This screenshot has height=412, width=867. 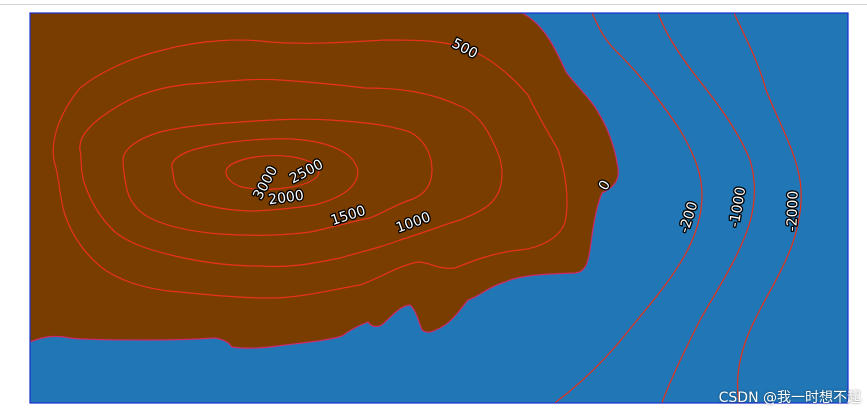 I want to click on watermark-text: CSDN @我一时想不起, so click(x=789, y=398).